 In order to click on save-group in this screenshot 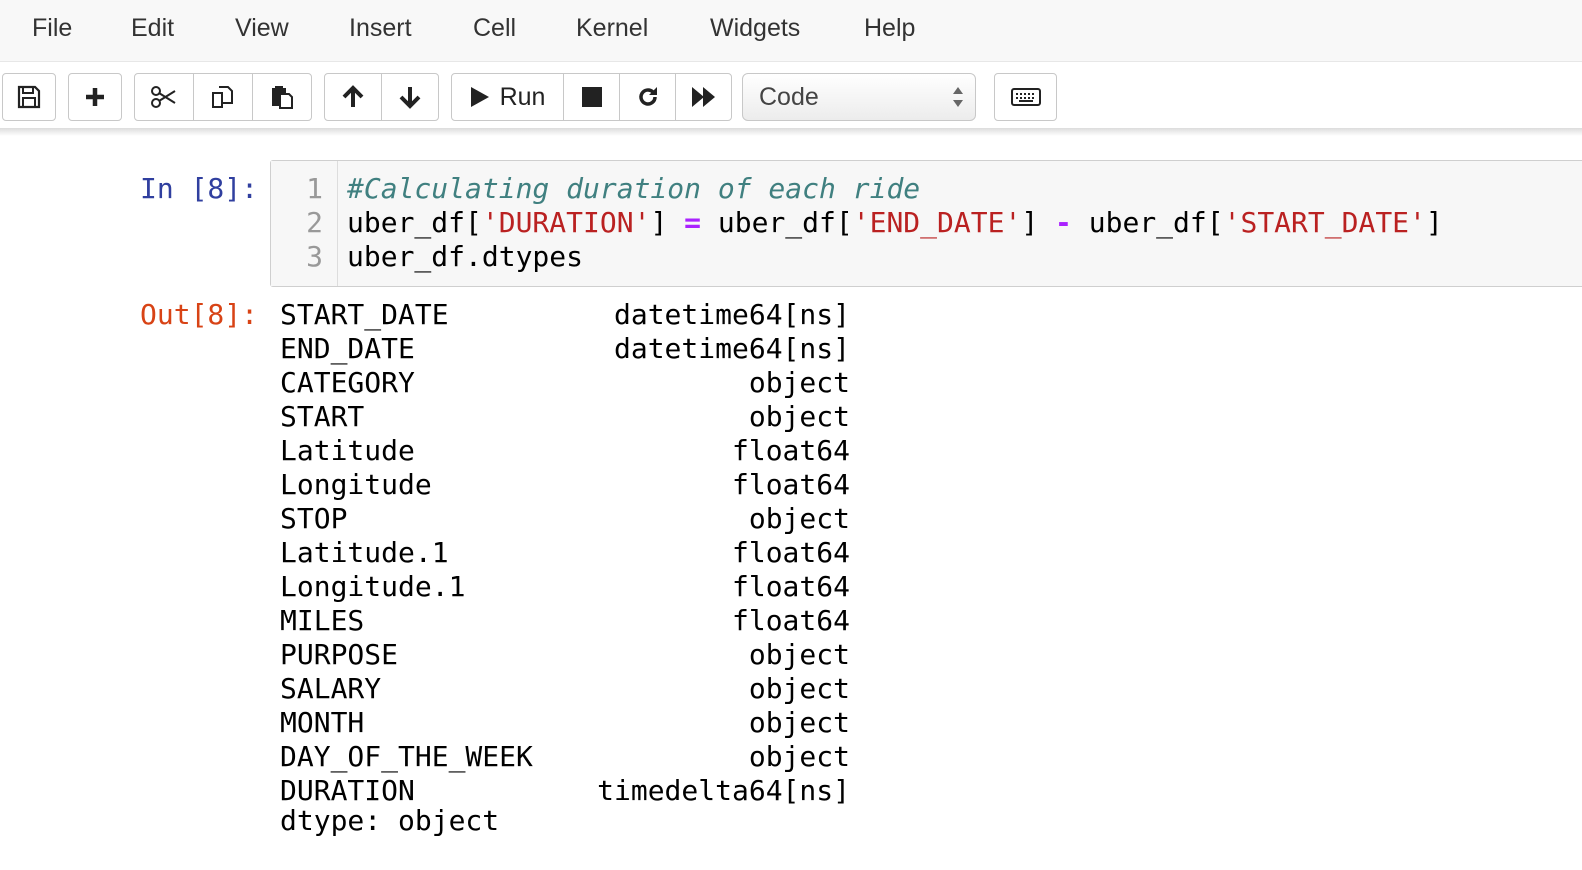, I will do `click(29, 97)`.